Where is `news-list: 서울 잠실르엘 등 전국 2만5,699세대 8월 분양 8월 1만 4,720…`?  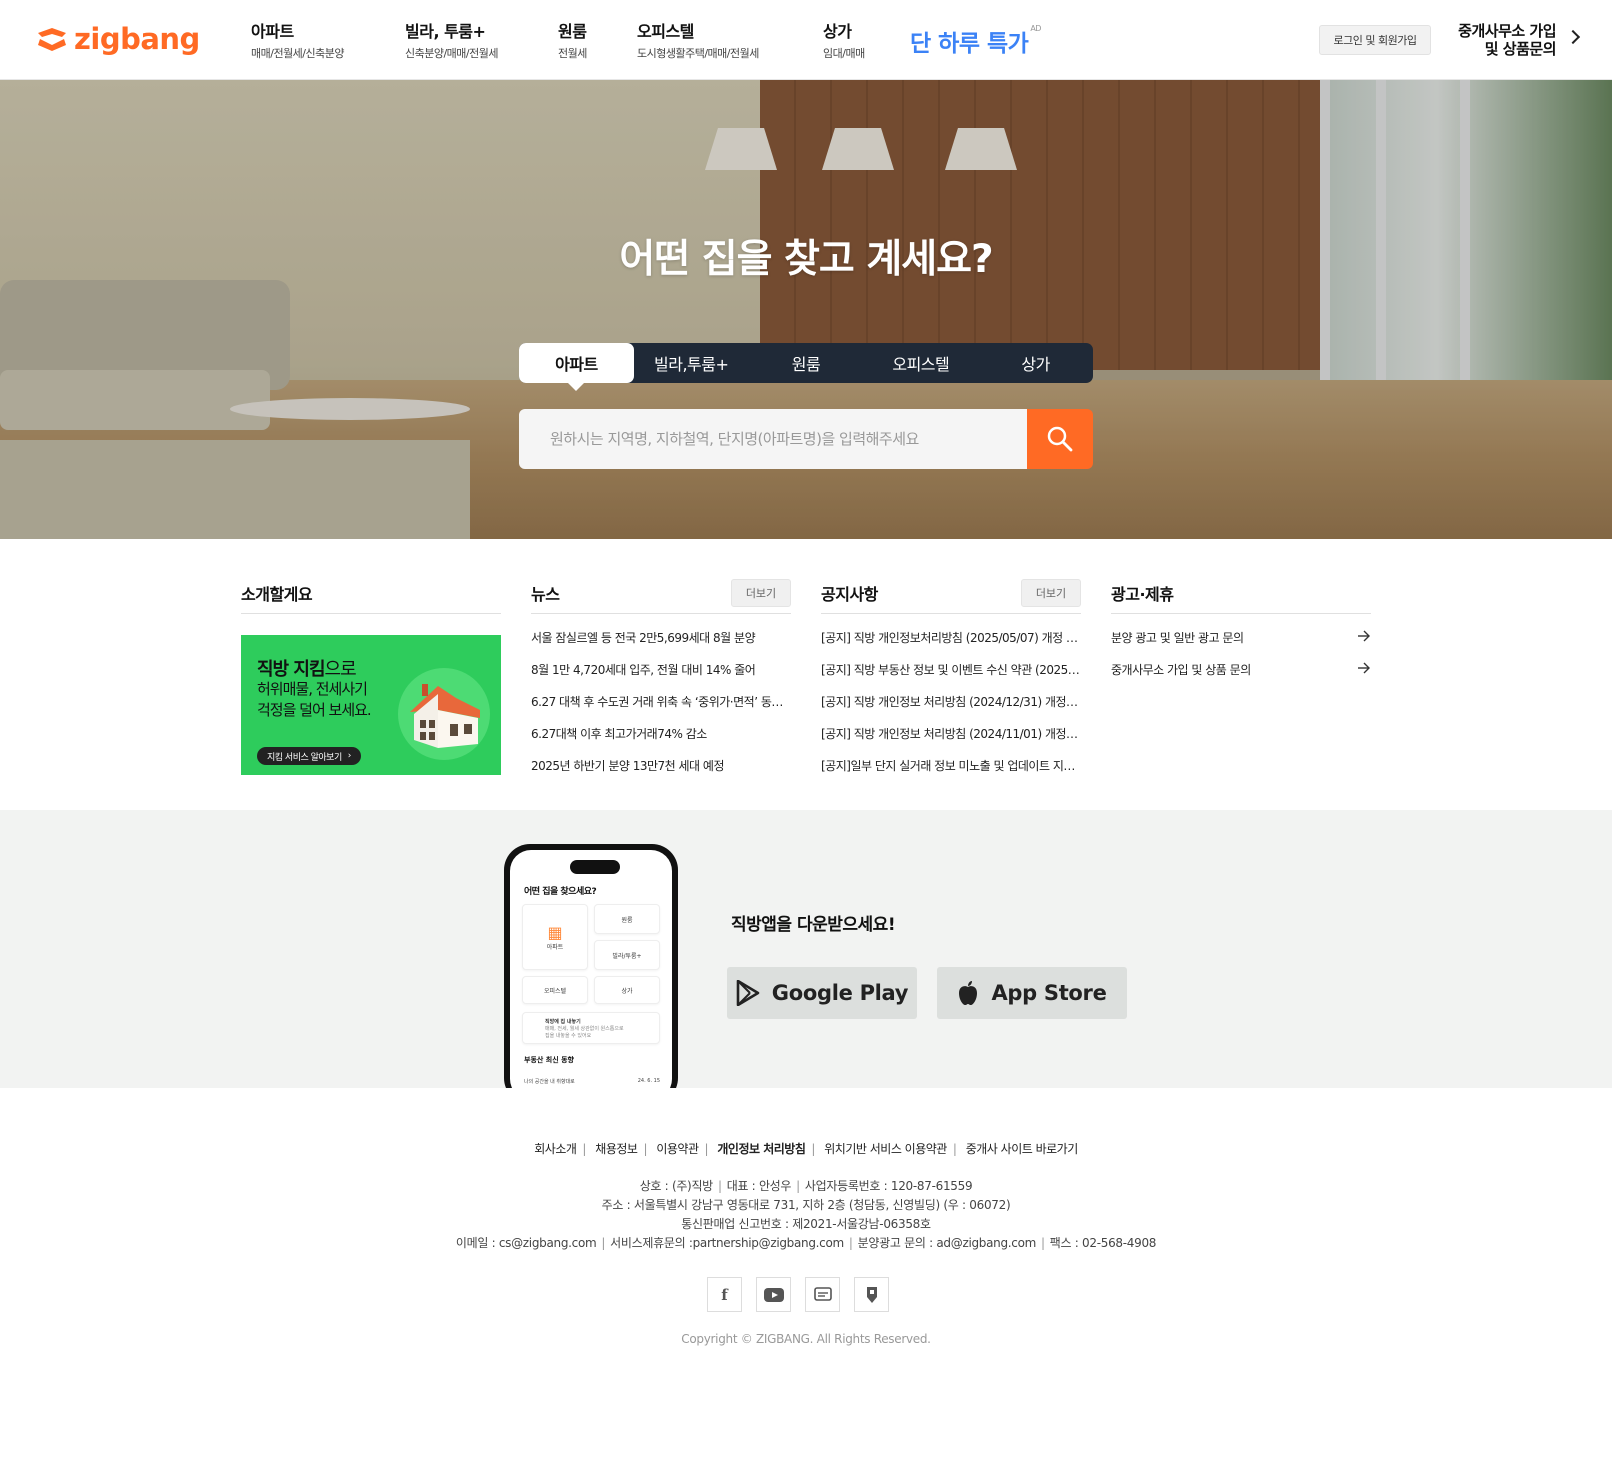 news-list: 서울 잠실르엘 등 전국 2만5,699세대 8월 분양 8월 1만 4,720… is located at coordinates (661, 710).